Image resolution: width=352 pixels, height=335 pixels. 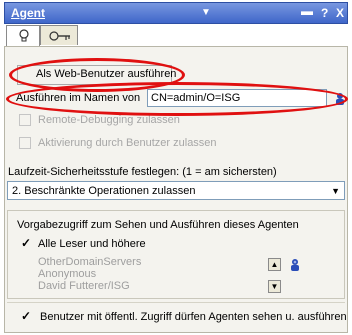 What do you see at coordinates (104, 191) in the screenshot?
I see `security-level-value: 2. Beschränkte Operationen zulassen` at bounding box center [104, 191].